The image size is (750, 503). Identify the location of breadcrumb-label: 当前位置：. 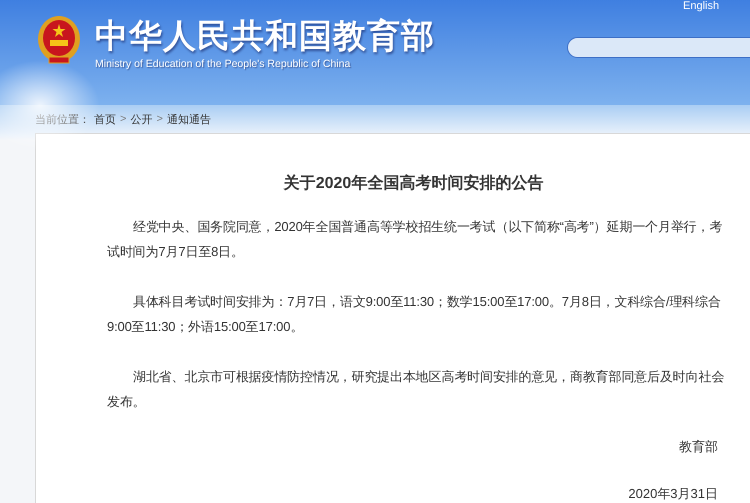
(62, 119).